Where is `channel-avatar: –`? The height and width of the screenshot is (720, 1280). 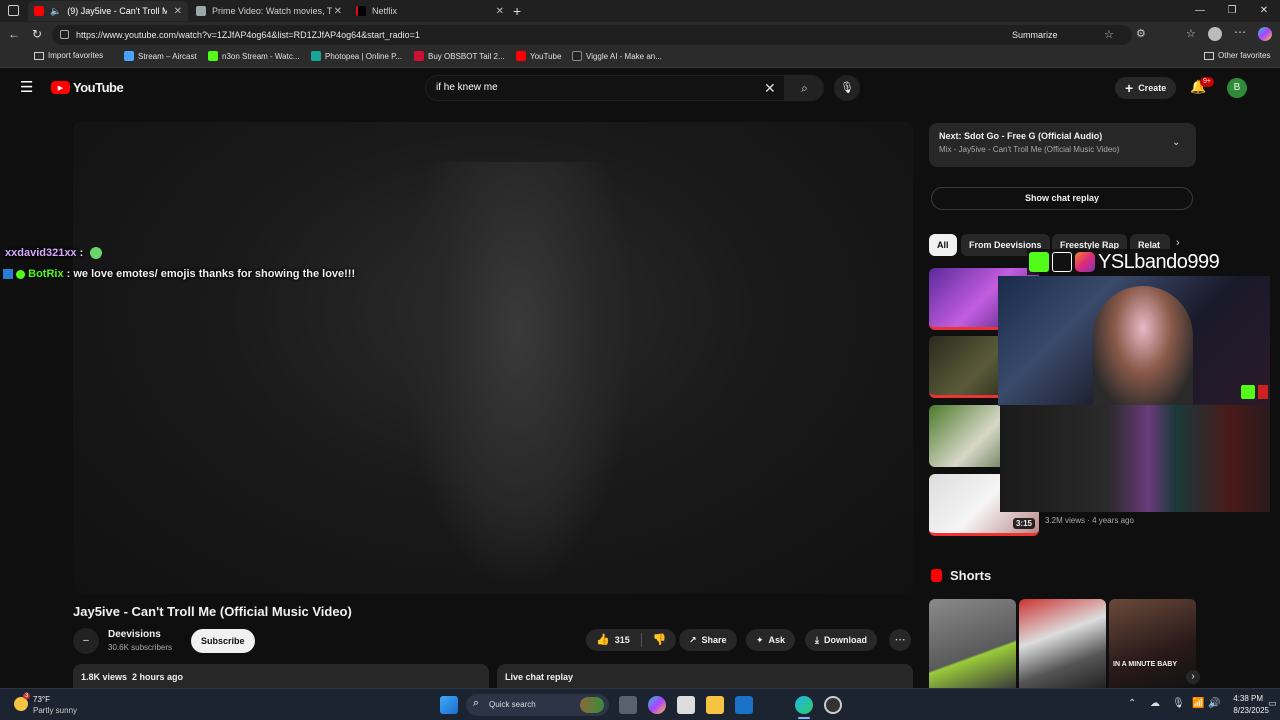
channel-avatar: – is located at coordinates (86, 641).